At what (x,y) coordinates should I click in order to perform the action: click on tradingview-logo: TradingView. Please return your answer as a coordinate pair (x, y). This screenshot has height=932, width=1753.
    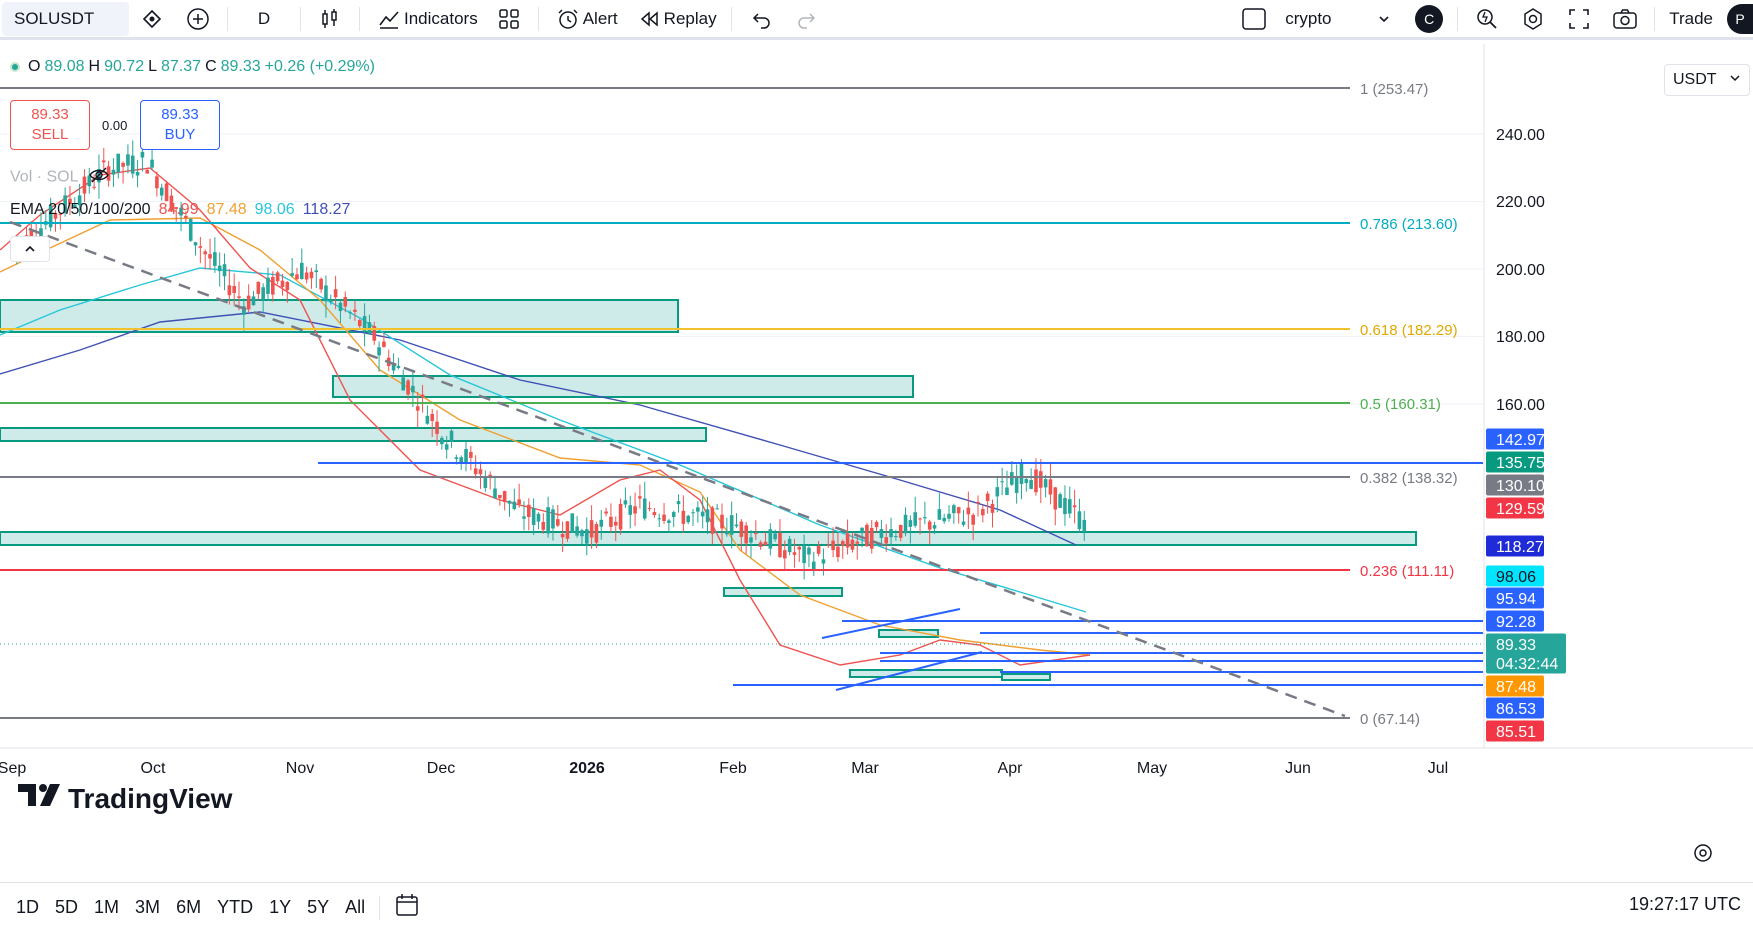
    Looking at the image, I should click on (125, 798).